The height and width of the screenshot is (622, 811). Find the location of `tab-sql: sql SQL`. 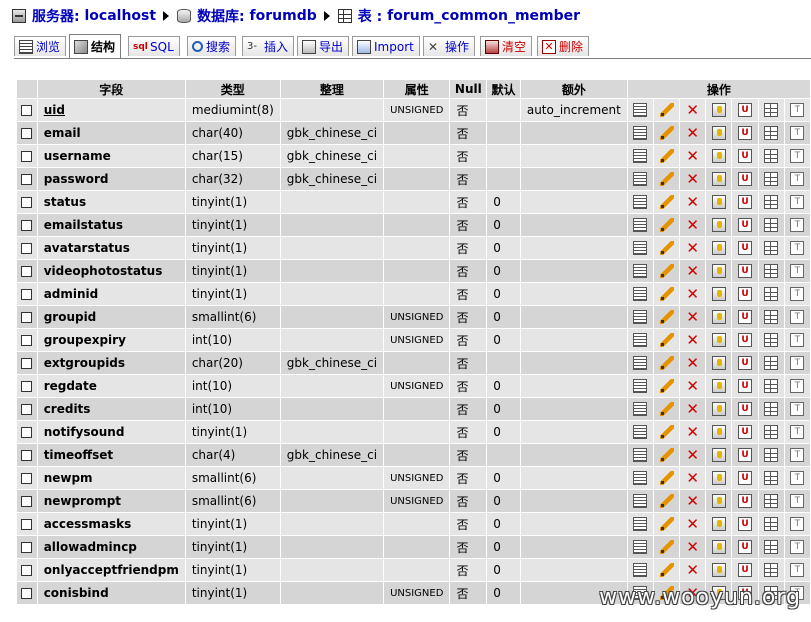

tab-sql: sql SQL is located at coordinates (154, 46).